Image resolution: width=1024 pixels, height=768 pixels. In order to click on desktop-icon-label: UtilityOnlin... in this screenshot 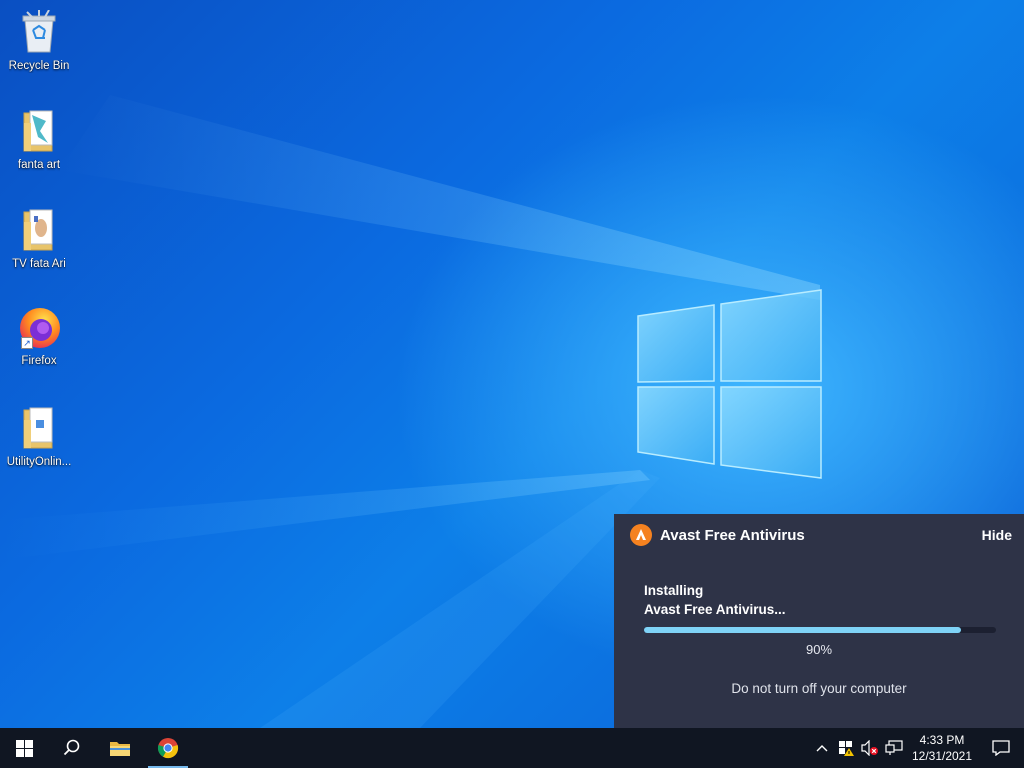, I will do `click(39, 462)`.